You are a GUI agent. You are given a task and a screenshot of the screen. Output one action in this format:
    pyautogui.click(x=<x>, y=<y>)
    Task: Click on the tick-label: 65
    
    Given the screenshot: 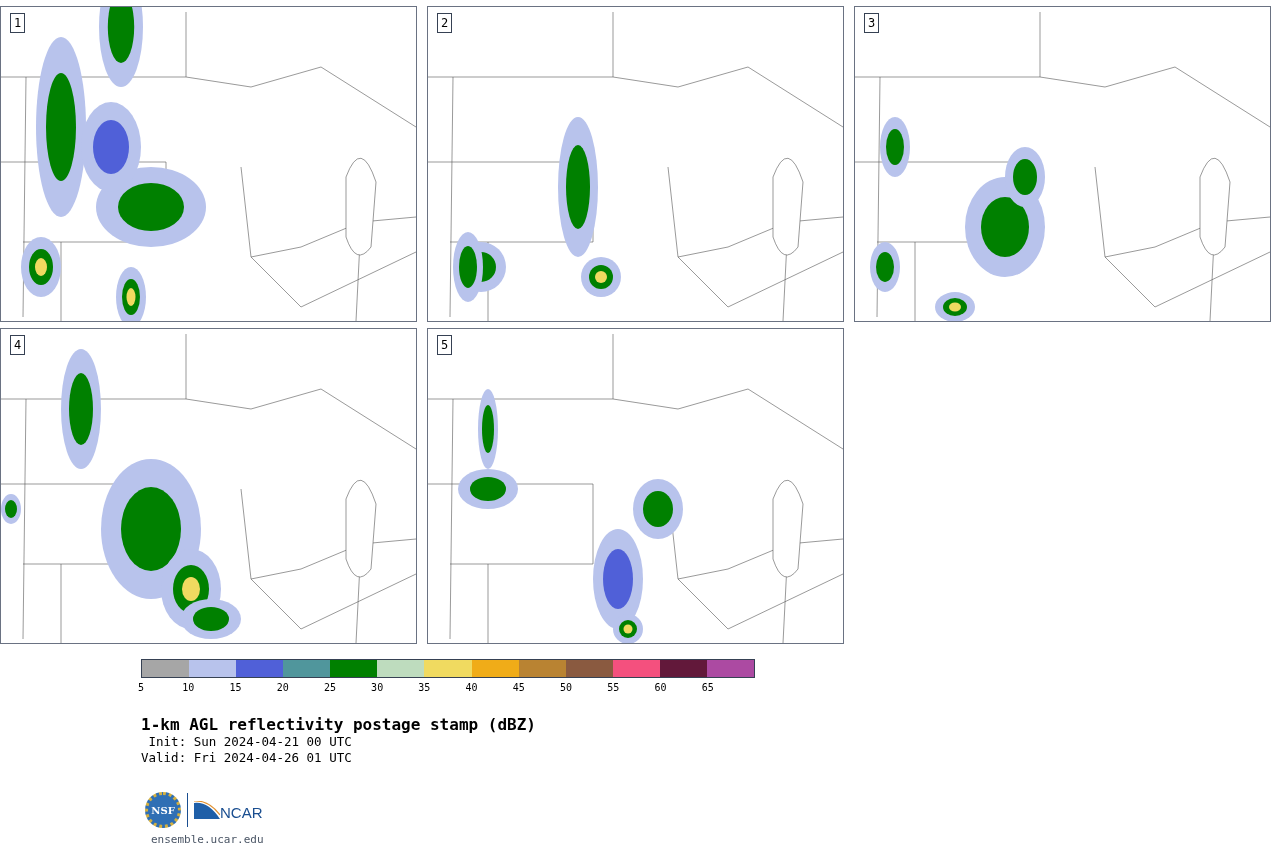 What is the action you would take?
    pyautogui.click(x=707, y=688)
    